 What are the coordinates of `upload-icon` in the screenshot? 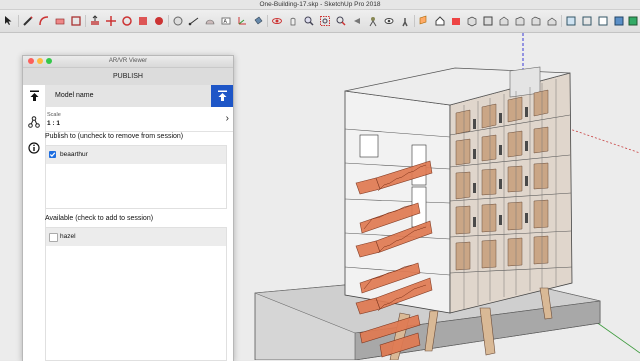 It's located at (222, 95).